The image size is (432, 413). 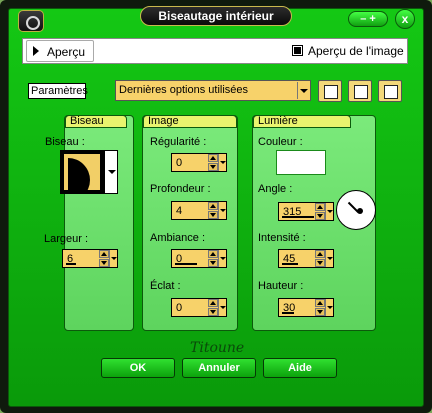 What do you see at coordinates (368, 19) in the screenshot?
I see `minimize-button: – +` at bounding box center [368, 19].